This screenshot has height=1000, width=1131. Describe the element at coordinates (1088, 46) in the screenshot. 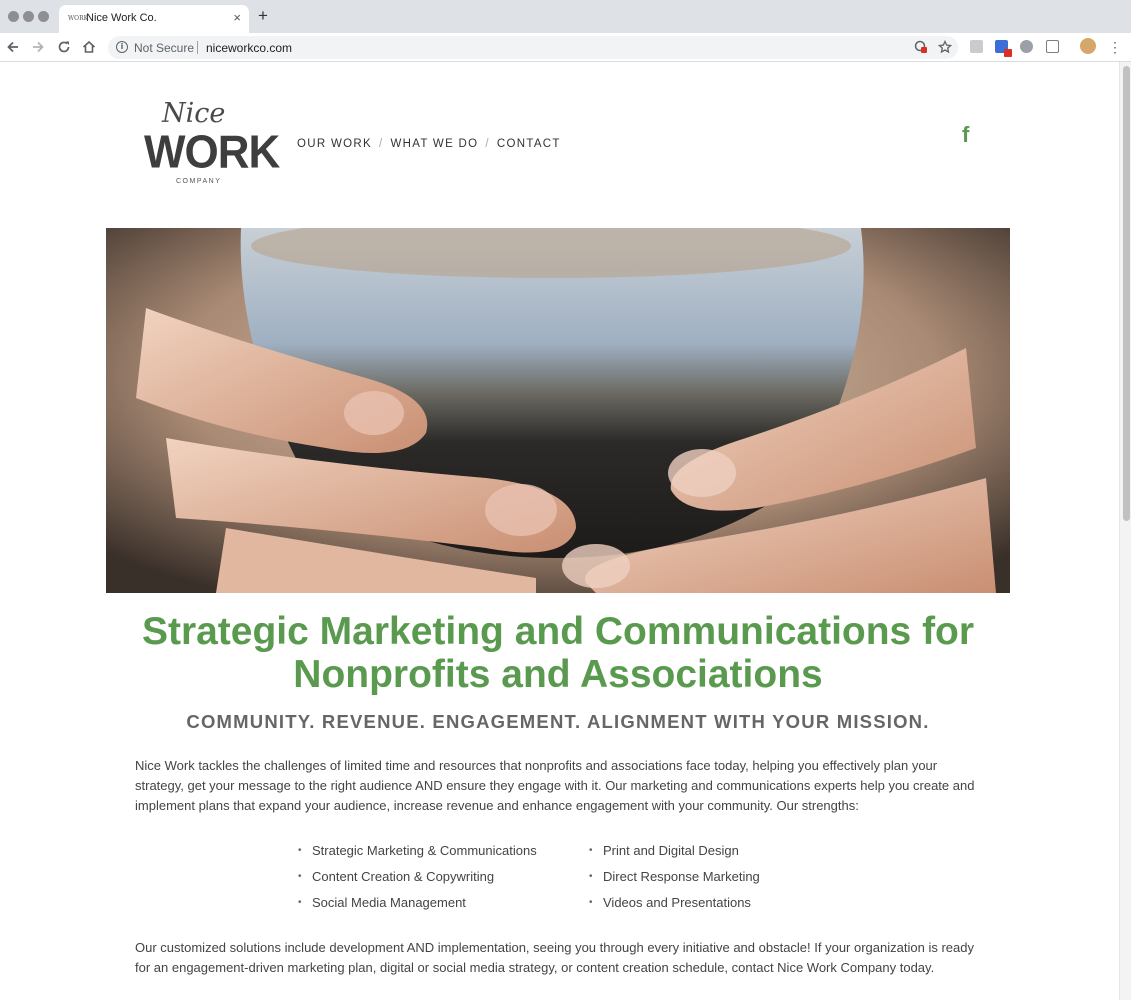

I see `profile-avatar-icon` at that location.